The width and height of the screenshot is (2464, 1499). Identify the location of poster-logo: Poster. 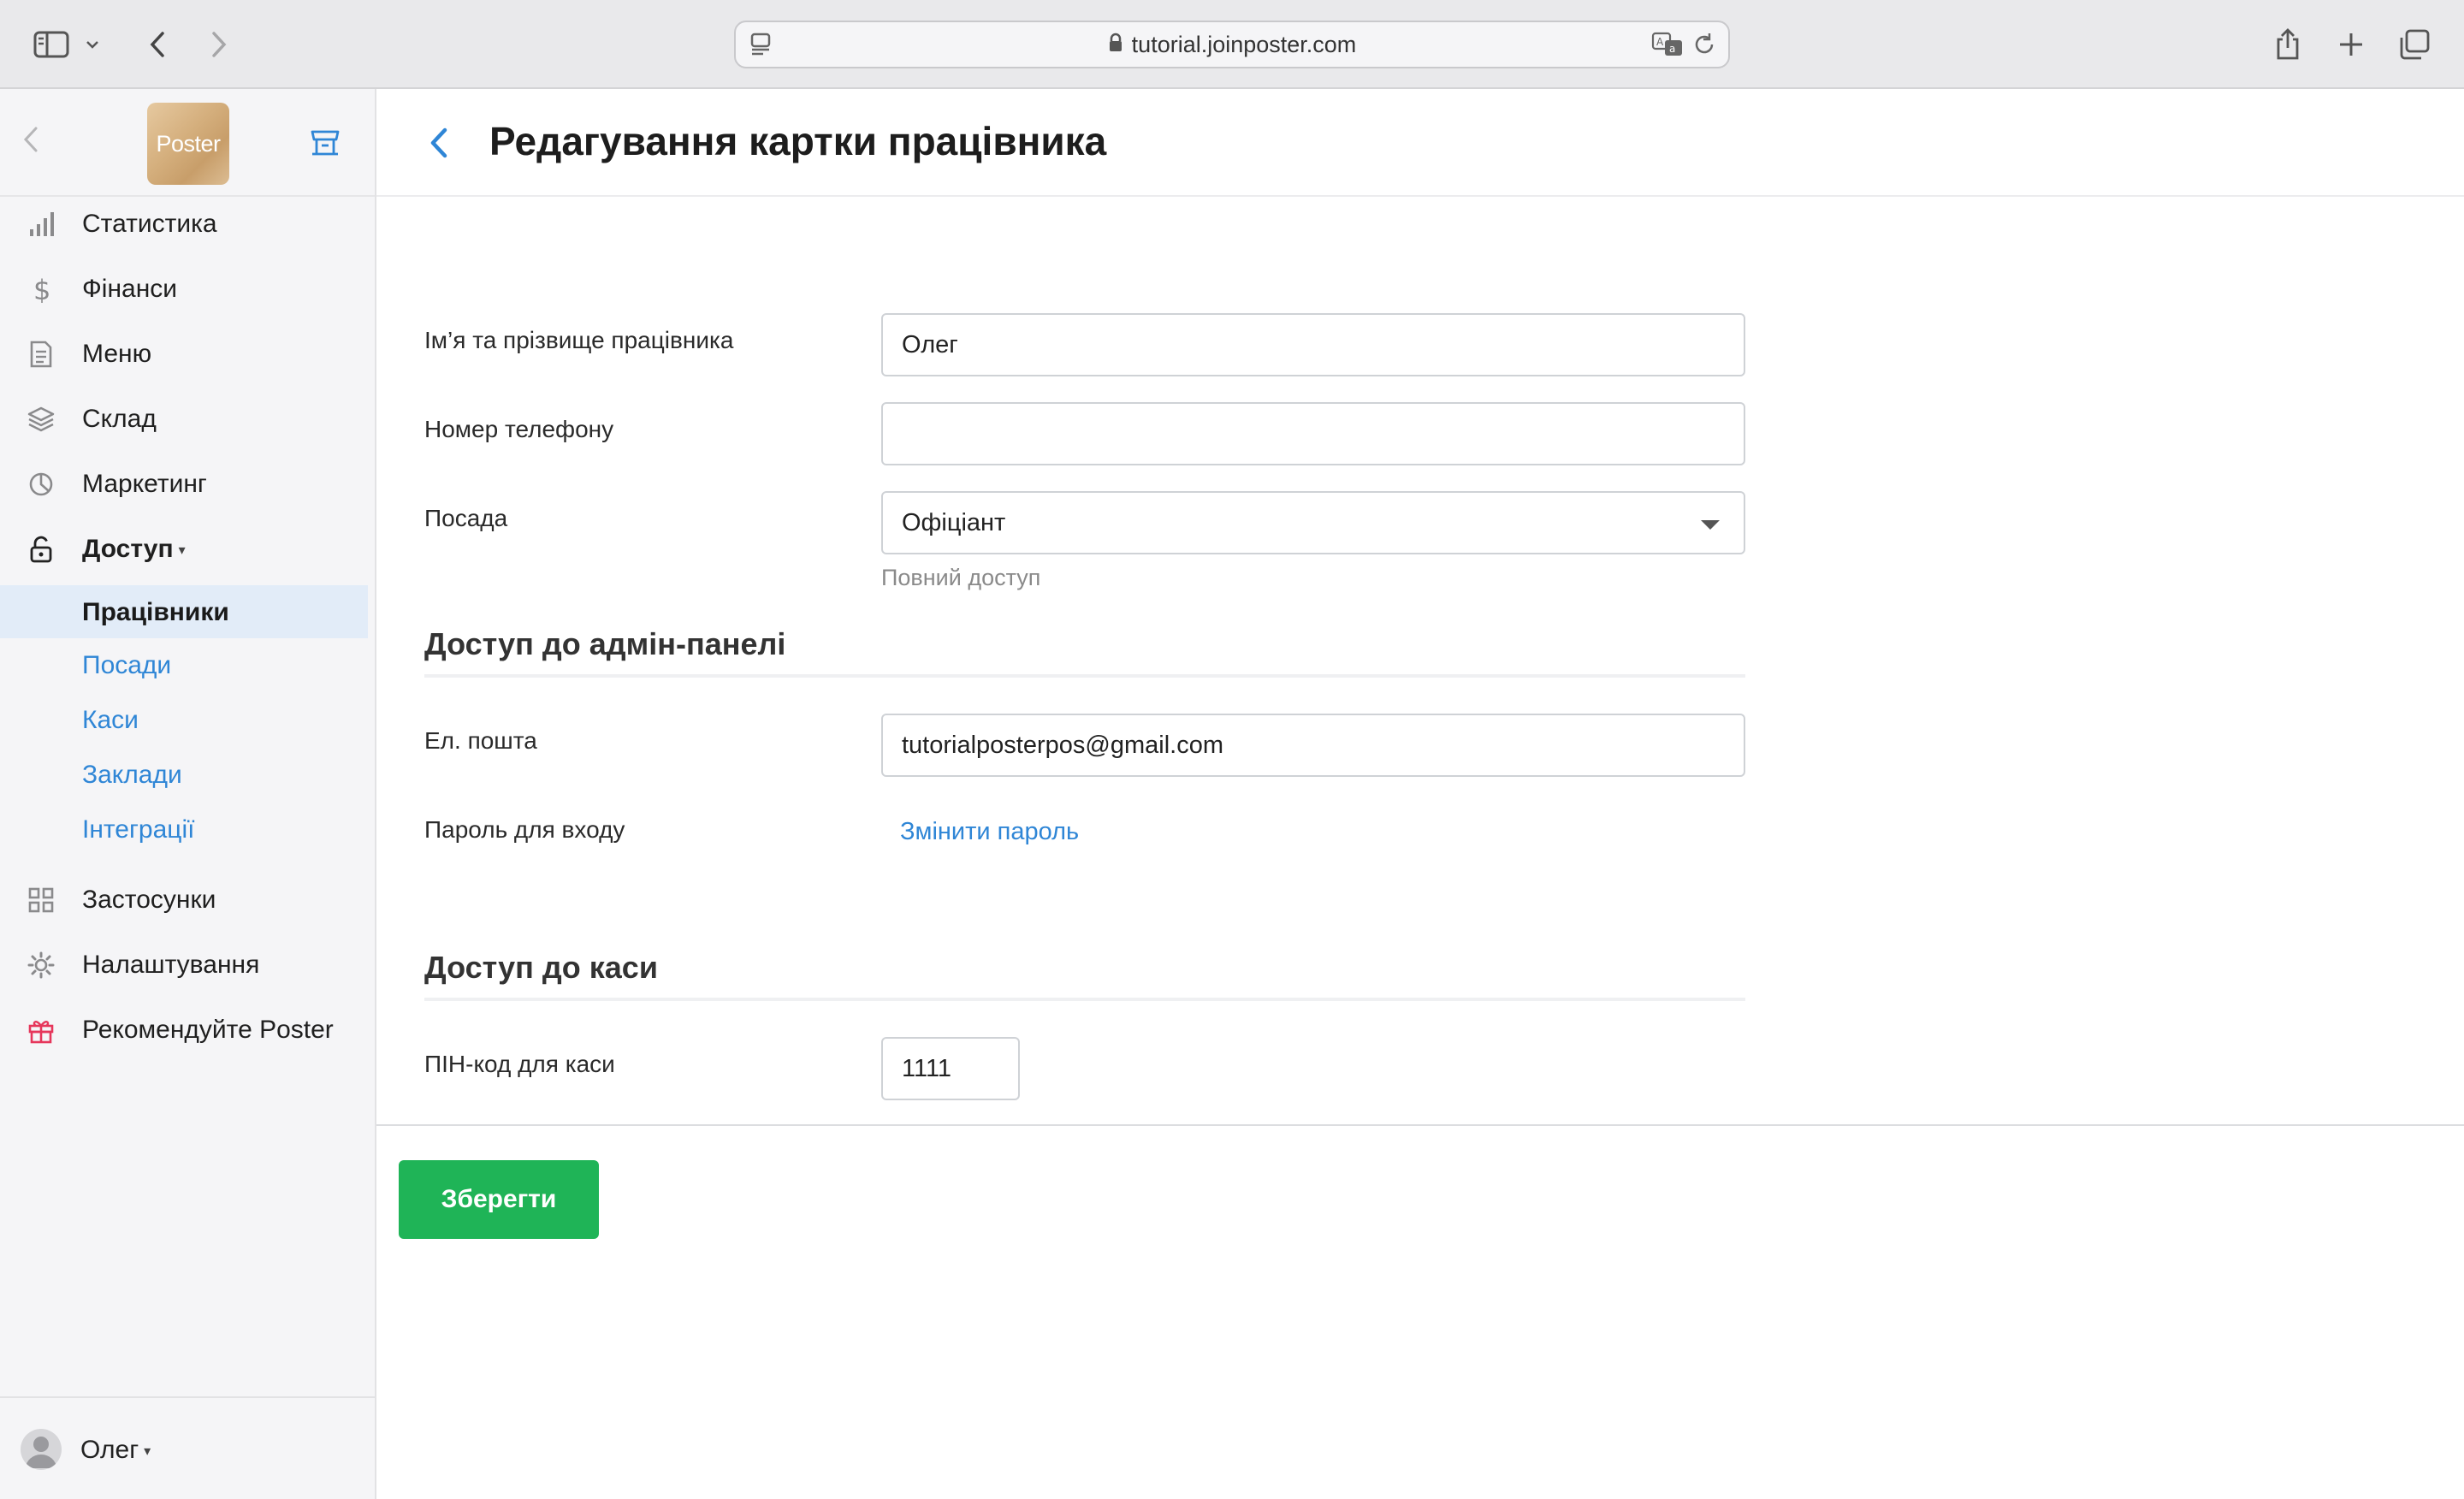
(188, 144).